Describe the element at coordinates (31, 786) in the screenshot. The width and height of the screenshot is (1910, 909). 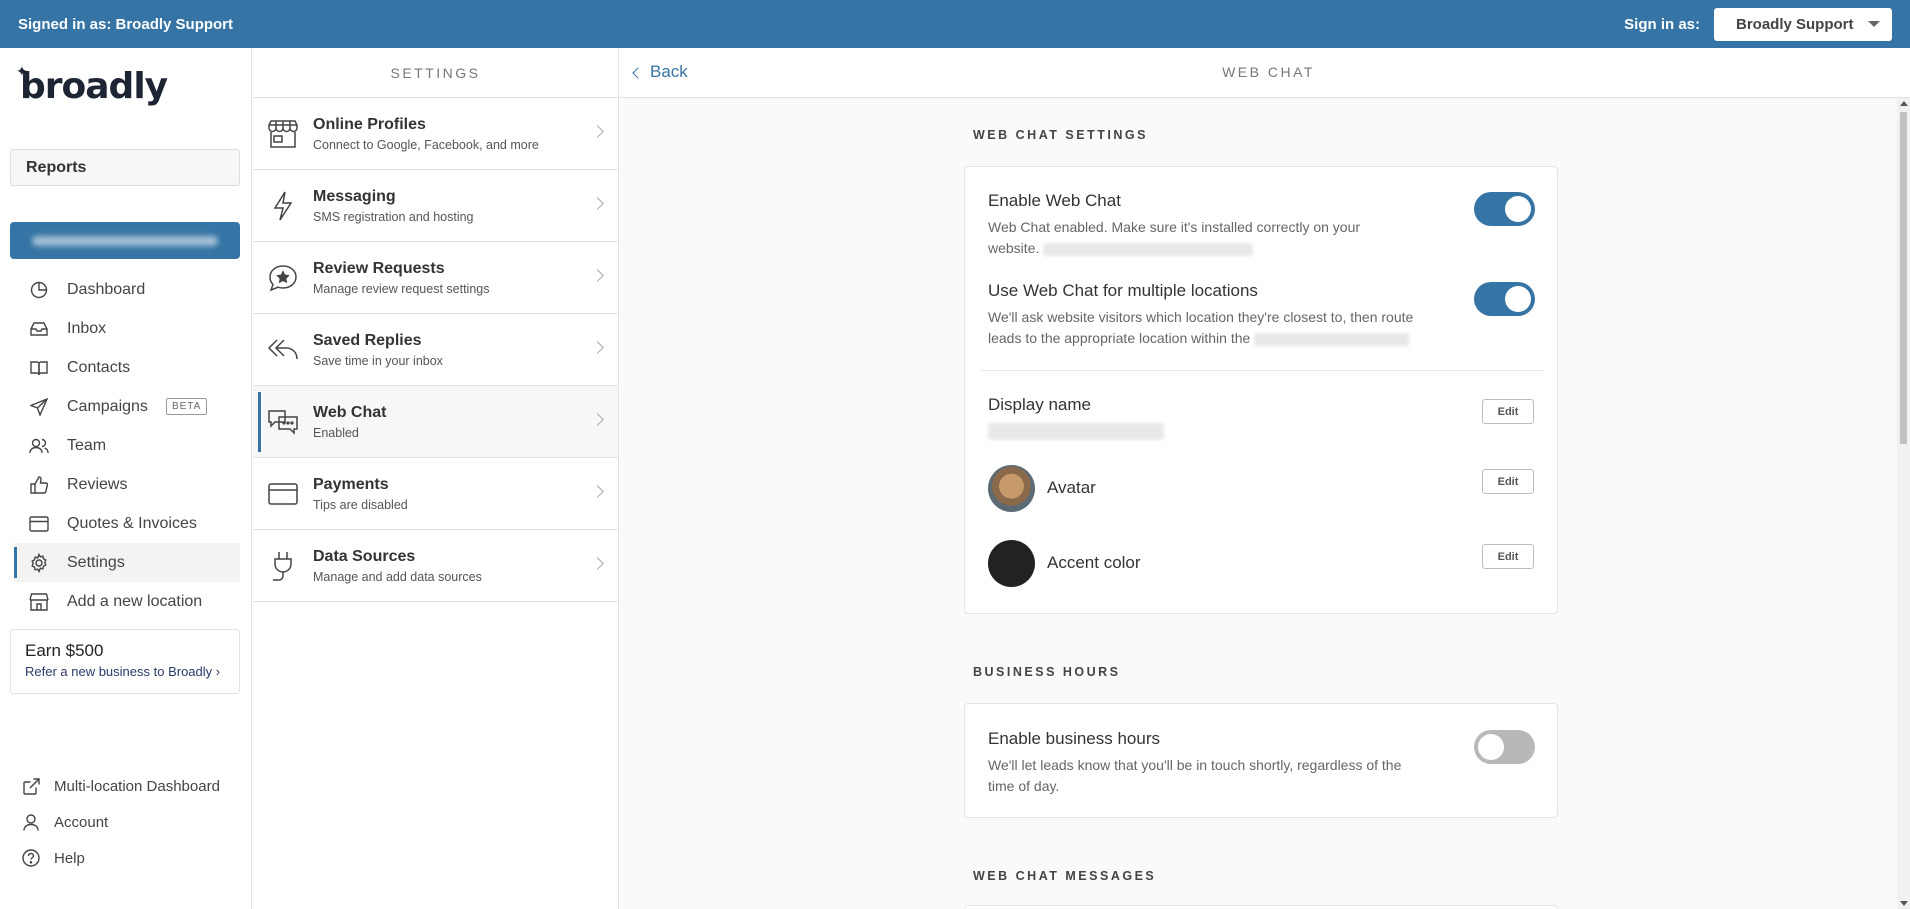
I see `external-link-icon` at that location.